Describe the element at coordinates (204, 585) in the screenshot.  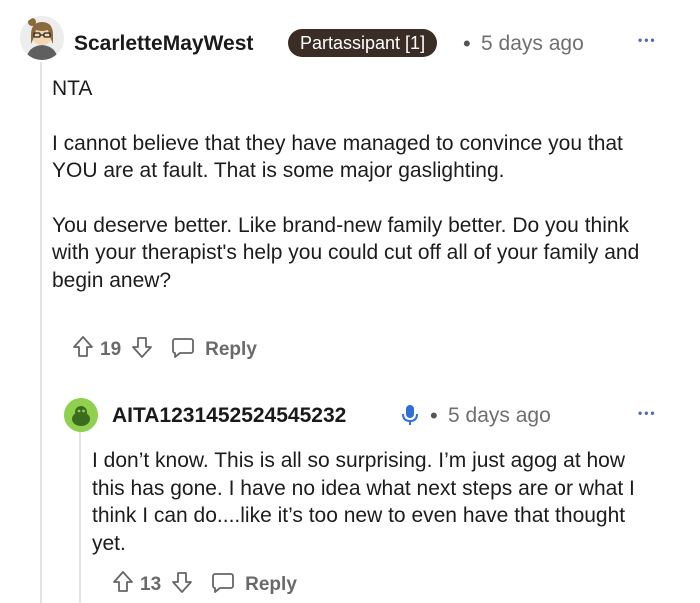
I see `reply-actions: 13 Reply` at that location.